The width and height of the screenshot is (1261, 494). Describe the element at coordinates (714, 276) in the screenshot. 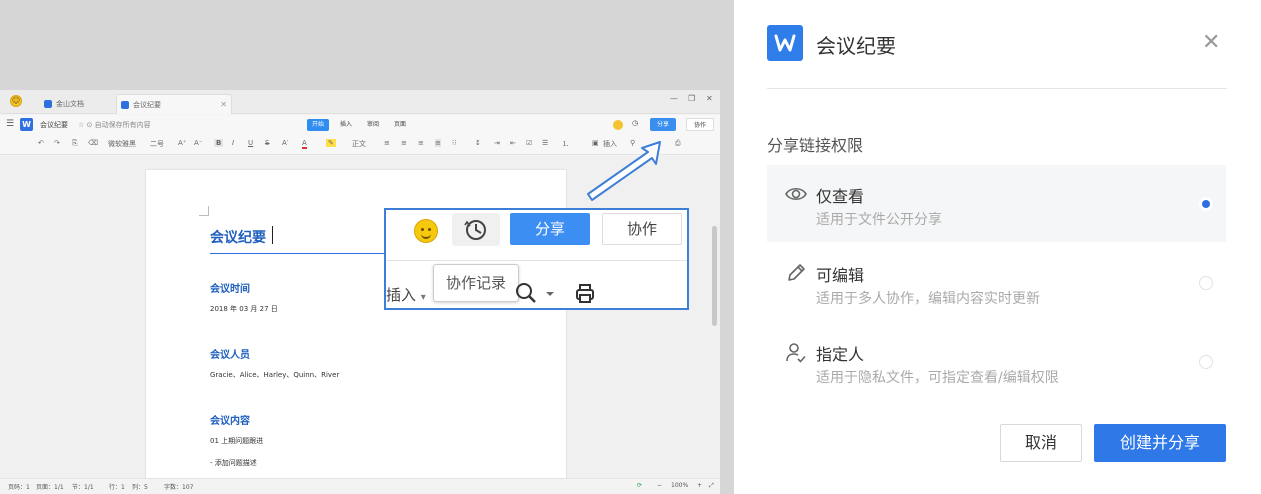

I see `vertical-scrollbar` at that location.